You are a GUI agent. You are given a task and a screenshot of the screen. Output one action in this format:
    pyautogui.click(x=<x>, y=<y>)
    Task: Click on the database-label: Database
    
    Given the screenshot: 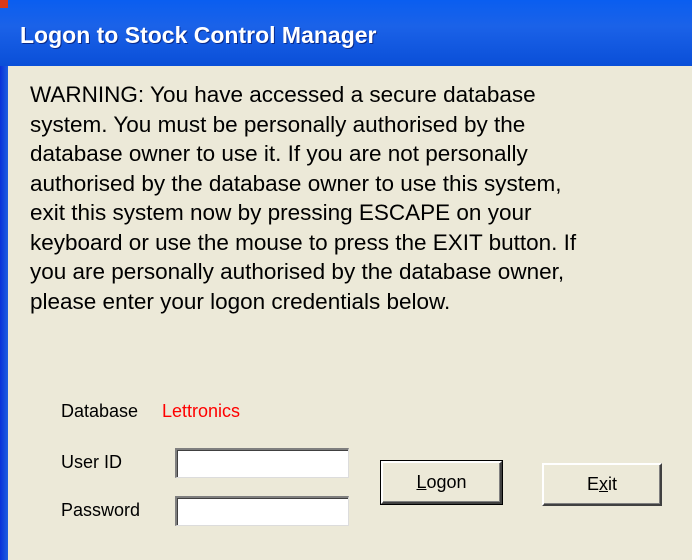 What is the action you would take?
    pyautogui.click(x=100, y=411)
    